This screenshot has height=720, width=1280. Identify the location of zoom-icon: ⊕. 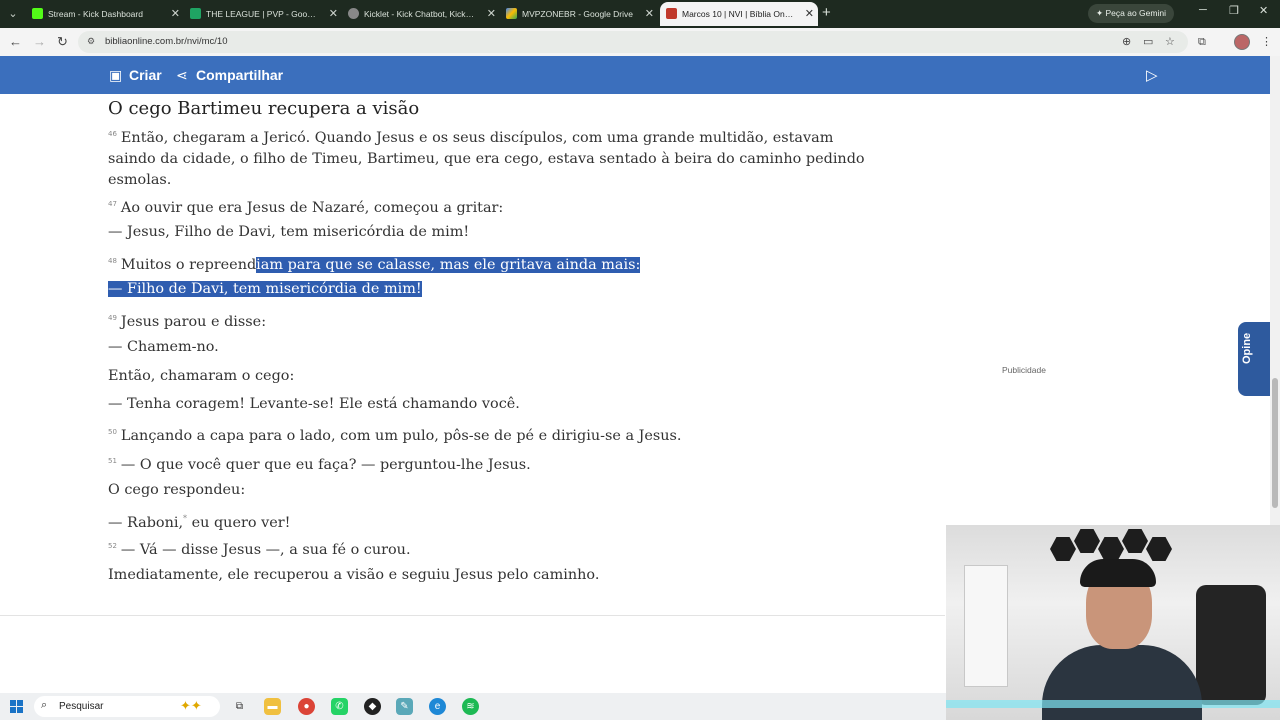
(1126, 42).